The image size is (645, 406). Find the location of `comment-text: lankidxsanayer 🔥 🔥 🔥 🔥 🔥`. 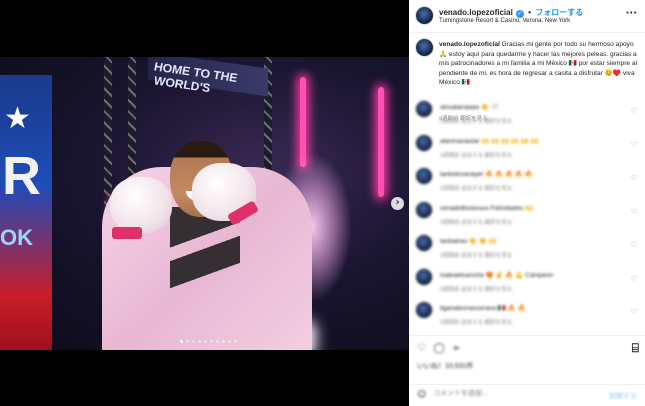

comment-text: lankidxsanayer 🔥 🔥 🔥 🔥 🔥 is located at coordinates (486, 174).